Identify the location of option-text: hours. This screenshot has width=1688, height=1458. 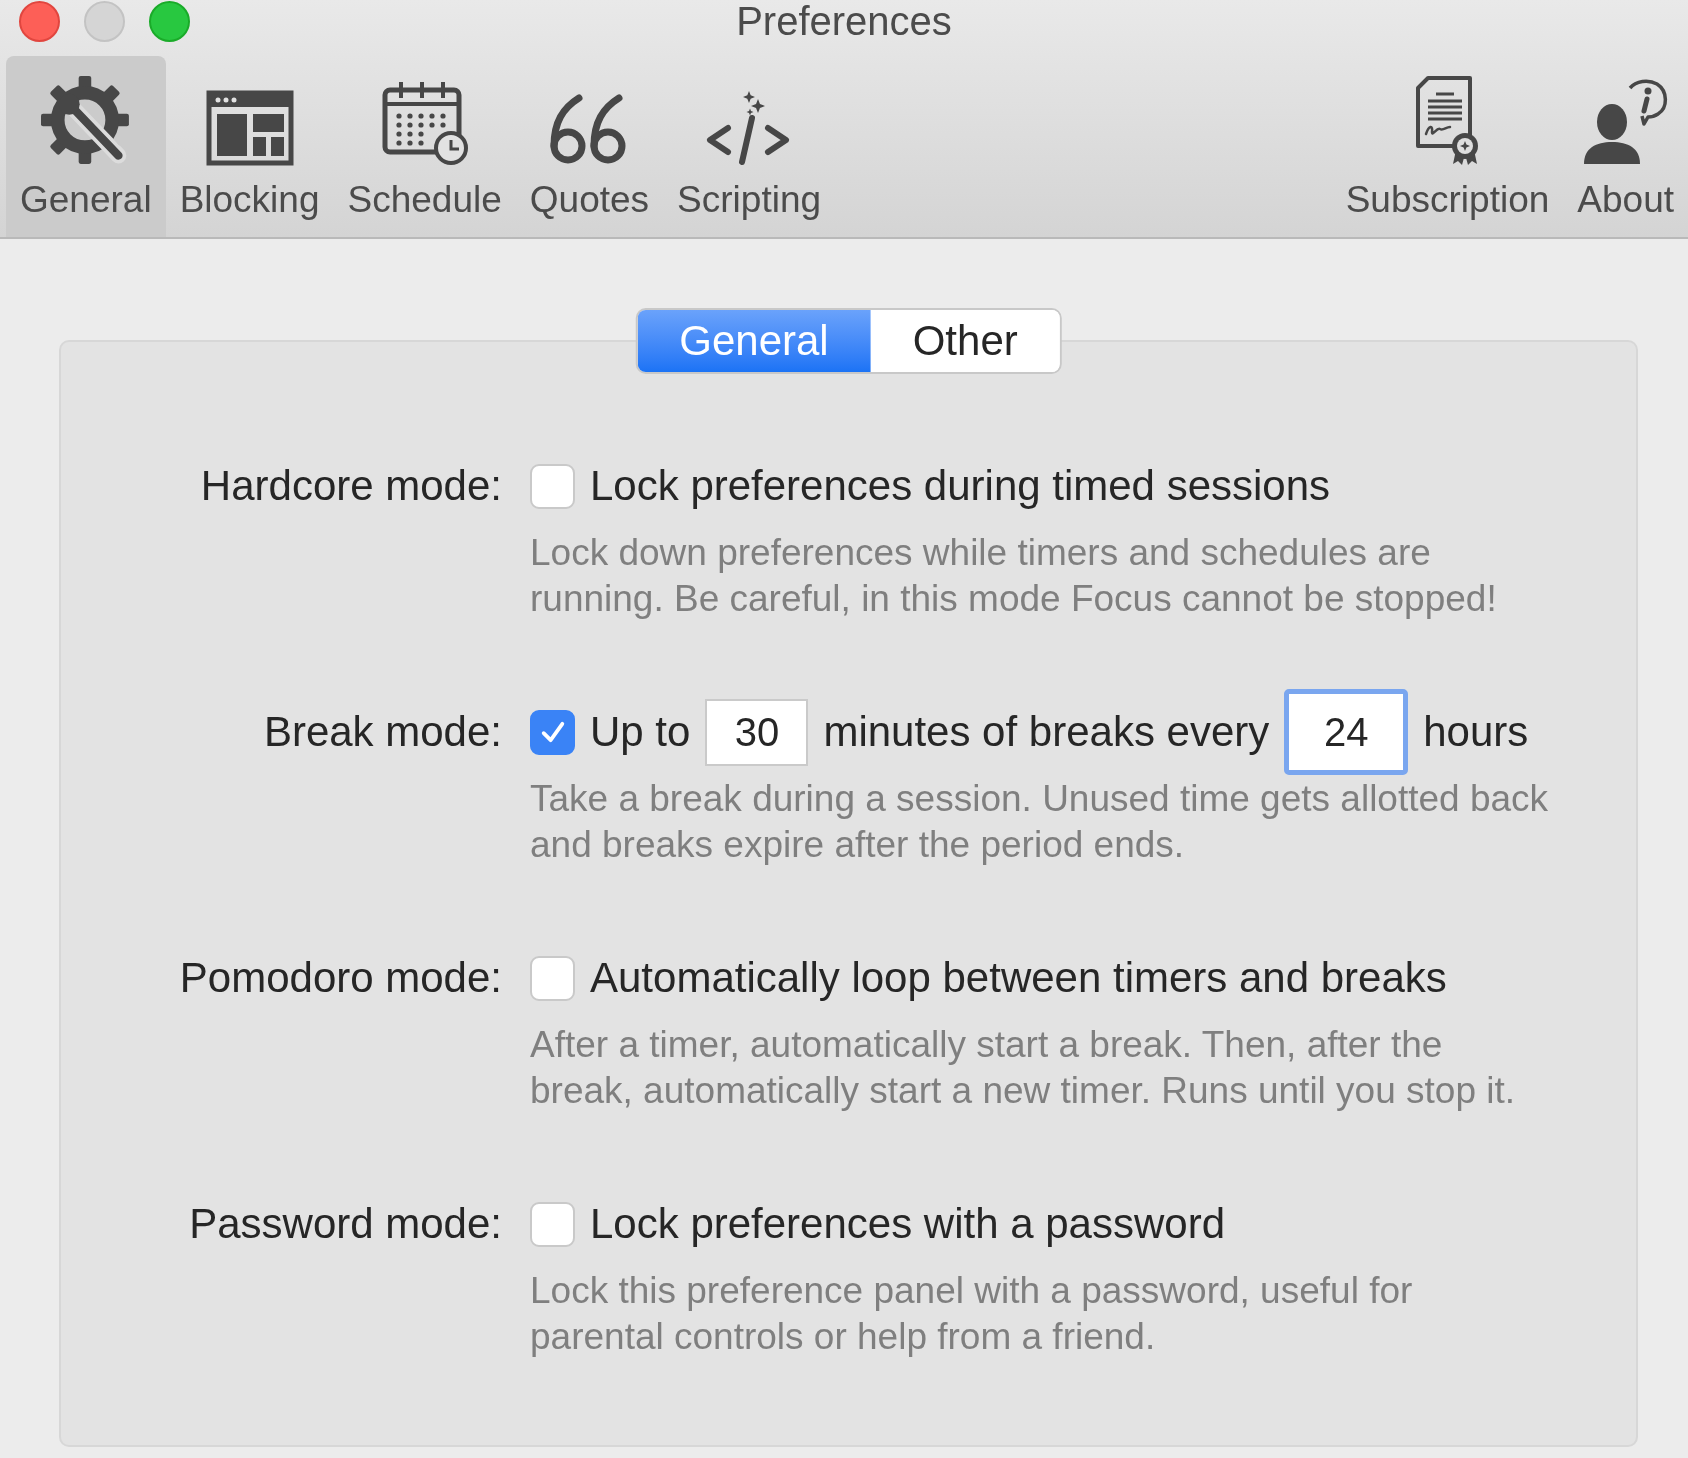
(1476, 732).